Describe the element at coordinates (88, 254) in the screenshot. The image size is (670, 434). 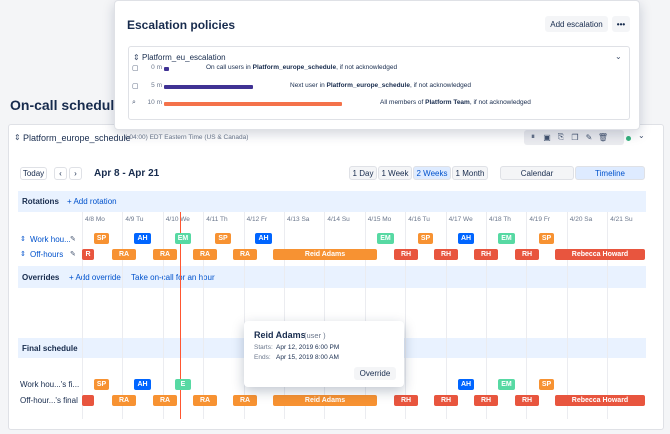
I see `shift-chip: R` at that location.